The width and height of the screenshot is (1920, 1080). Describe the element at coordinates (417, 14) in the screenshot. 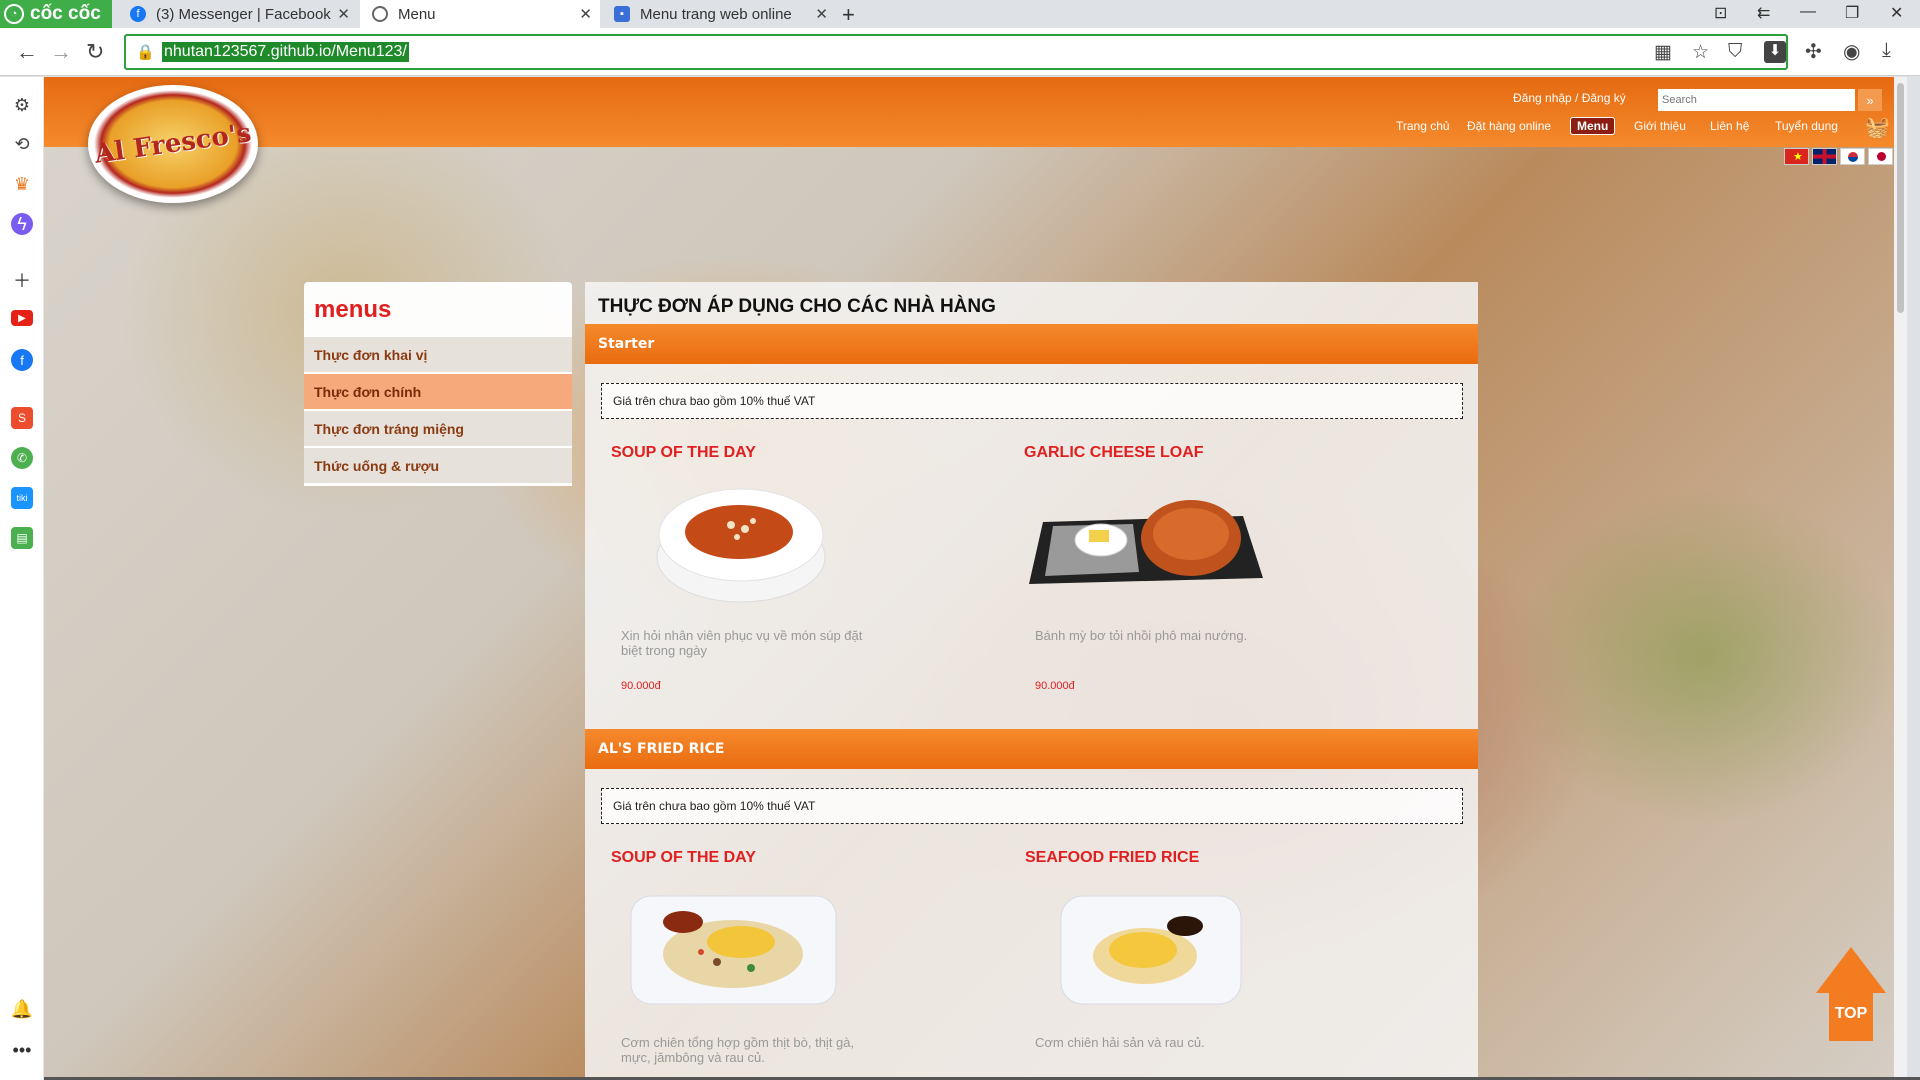

I see `tab-title: Menu` at that location.